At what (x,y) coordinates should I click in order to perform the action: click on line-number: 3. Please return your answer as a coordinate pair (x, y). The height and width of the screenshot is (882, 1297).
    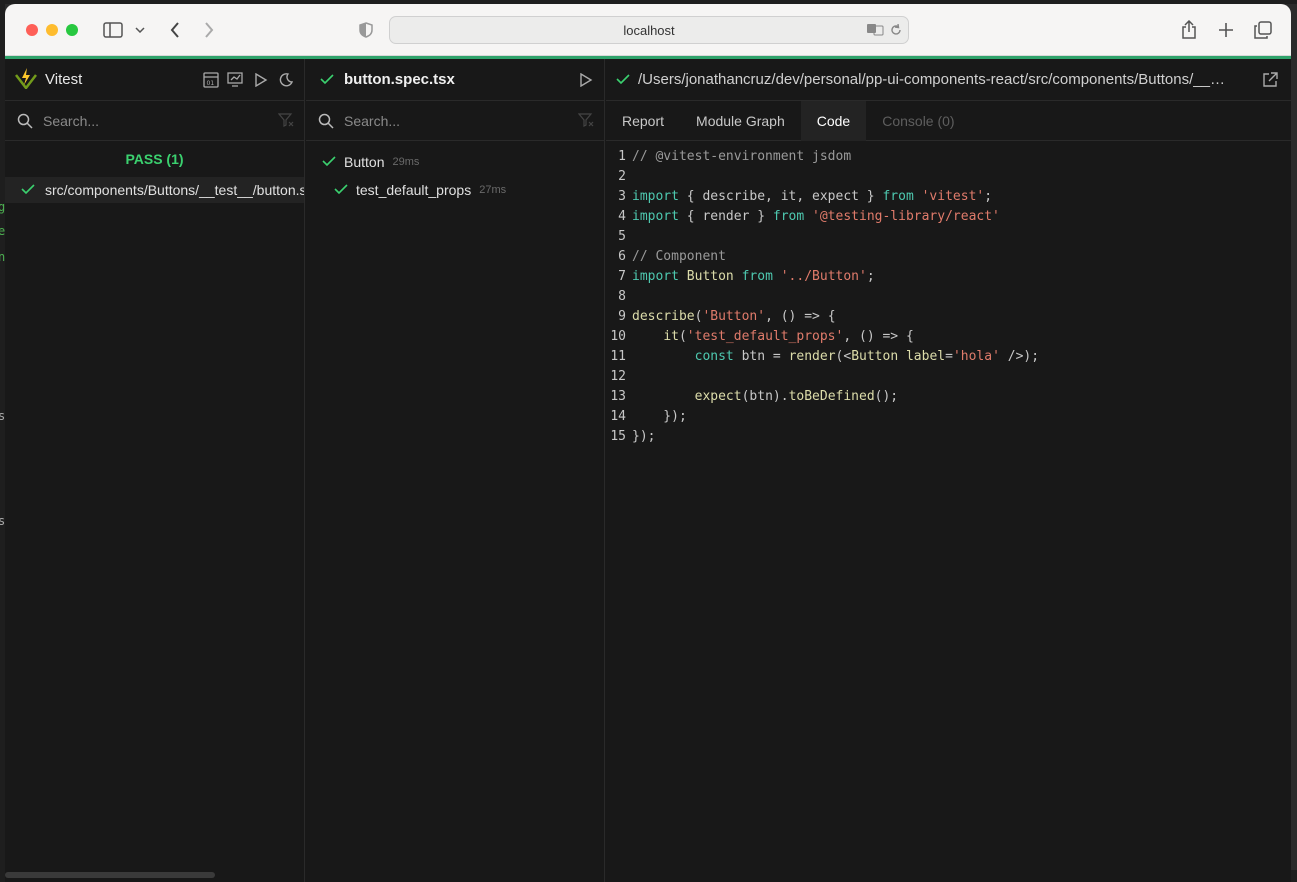
    Looking at the image, I should click on (622, 196).